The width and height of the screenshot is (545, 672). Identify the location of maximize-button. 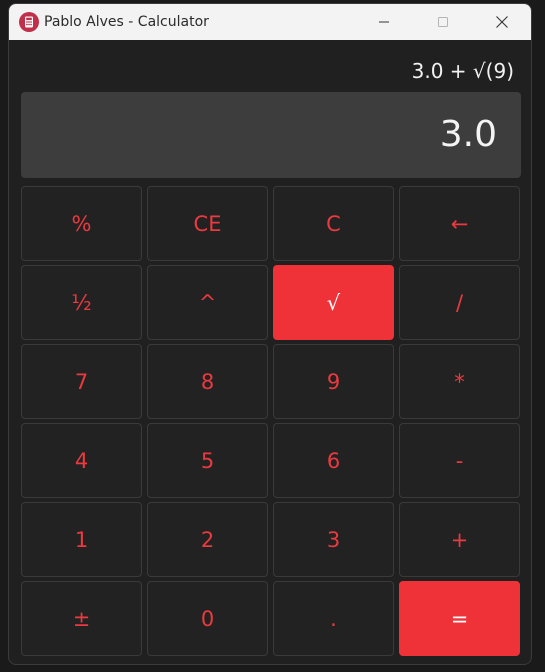
(443, 22).